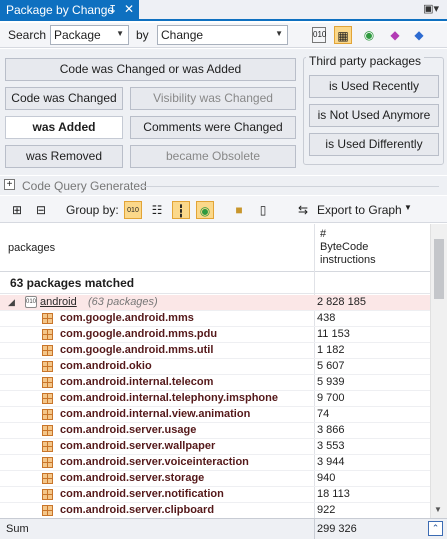 The width and height of the screenshot is (447, 539). What do you see at coordinates (69, 10) in the screenshot?
I see `tab-package-by-change: Package by Change ↧ ✕` at bounding box center [69, 10].